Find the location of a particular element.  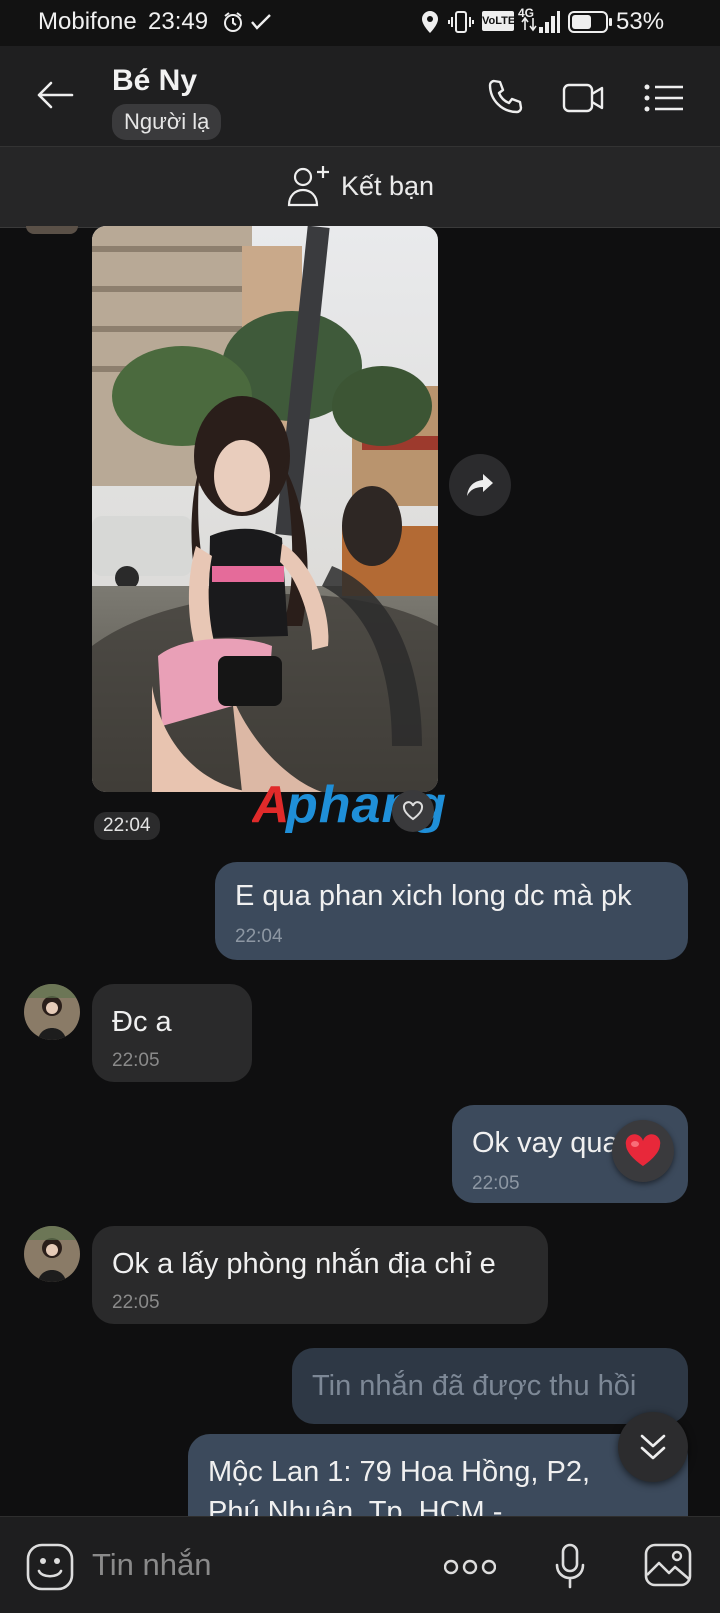

battery-percent: 53% is located at coordinates (640, 21).